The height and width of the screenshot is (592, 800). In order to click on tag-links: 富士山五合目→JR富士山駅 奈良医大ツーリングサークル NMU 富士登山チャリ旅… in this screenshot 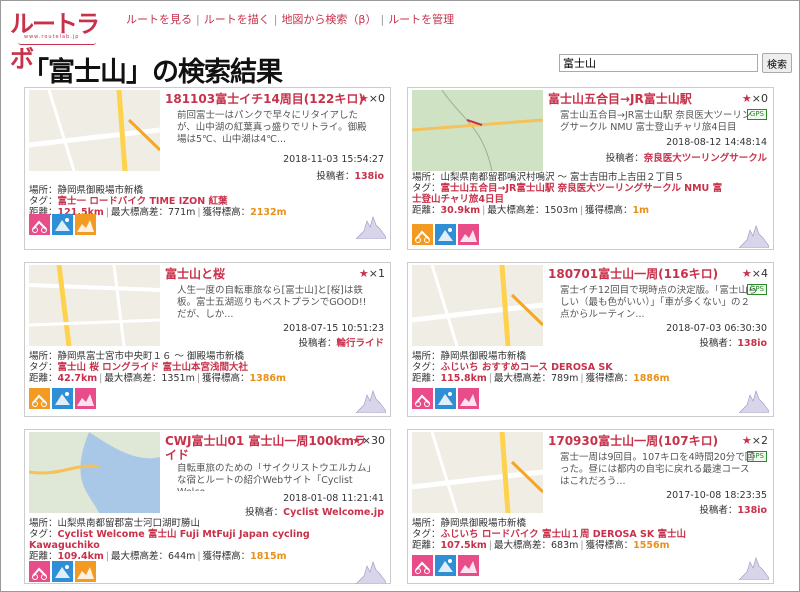, I will do `click(567, 194)`.